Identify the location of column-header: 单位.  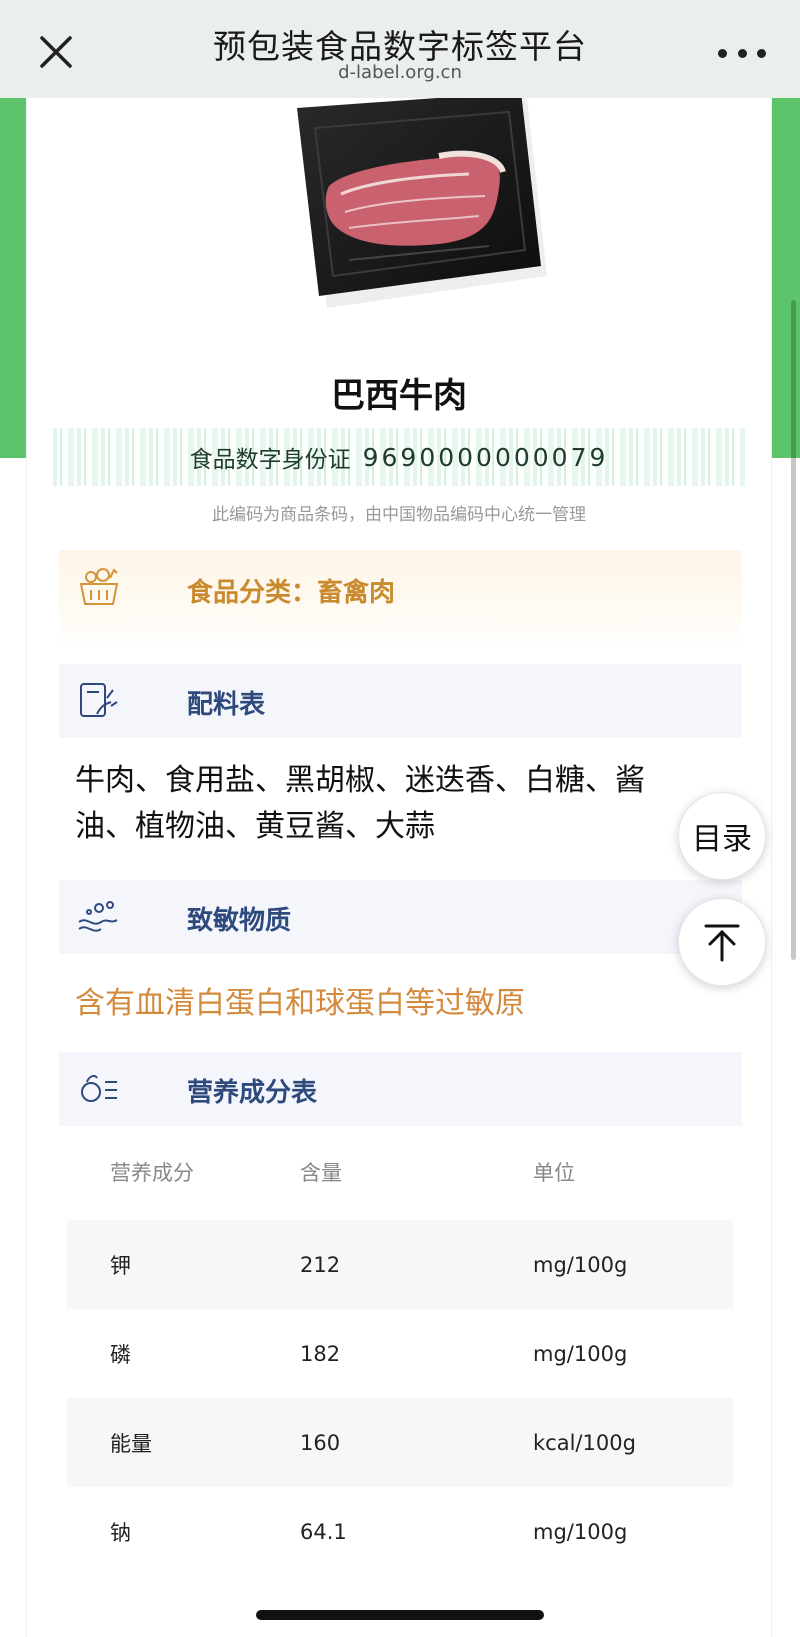
(554, 1173).